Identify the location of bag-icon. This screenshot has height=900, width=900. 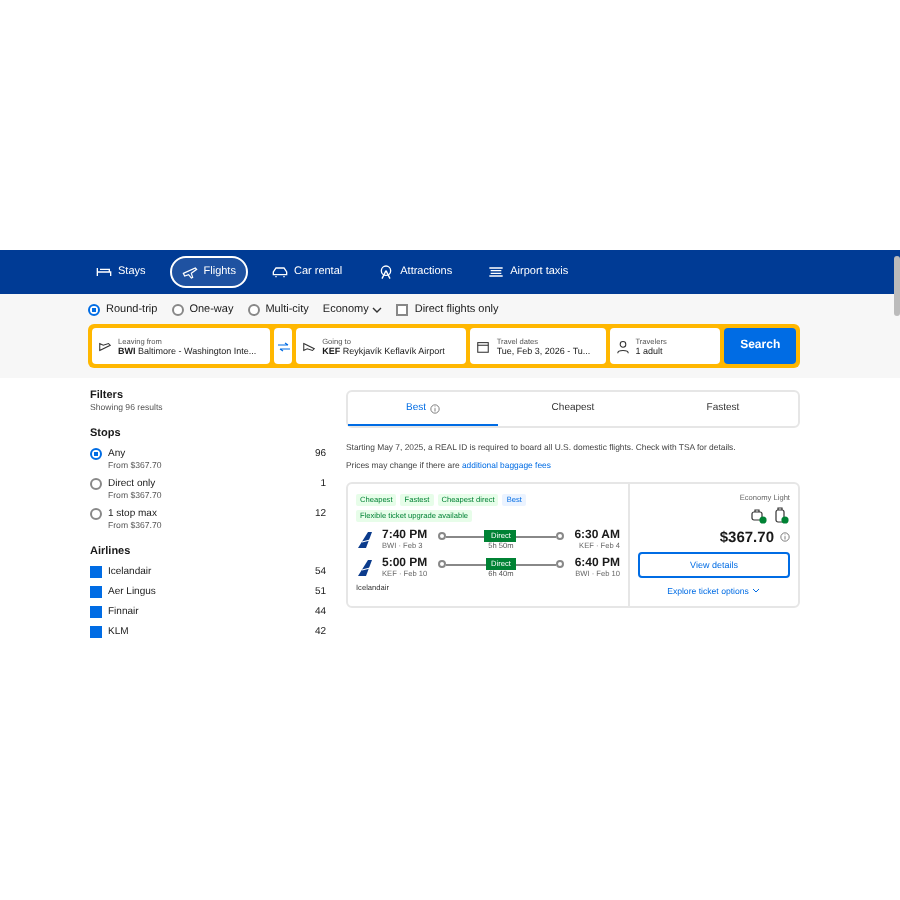
(759, 515).